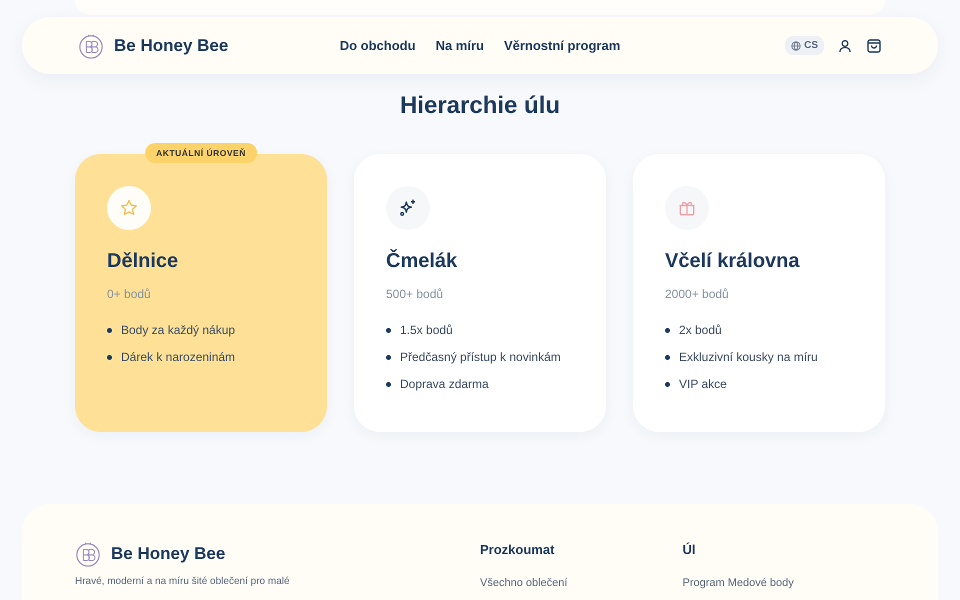 Image resolution: width=960 pixels, height=600 pixels. Describe the element at coordinates (201, 153) in the screenshot. I see `current-level-badge: AKTUÁLNÍ ÚROVEŇ` at that location.